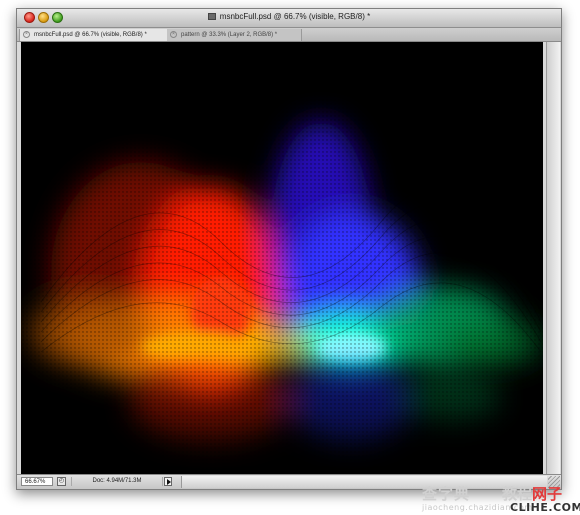 The height and width of the screenshot is (515, 580). What do you see at coordinates (90, 35) in the screenshot?
I see `tab-label: msnbcFull.psd @ 66.7% (visible, RGB/8) *` at bounding box center [90, 35].